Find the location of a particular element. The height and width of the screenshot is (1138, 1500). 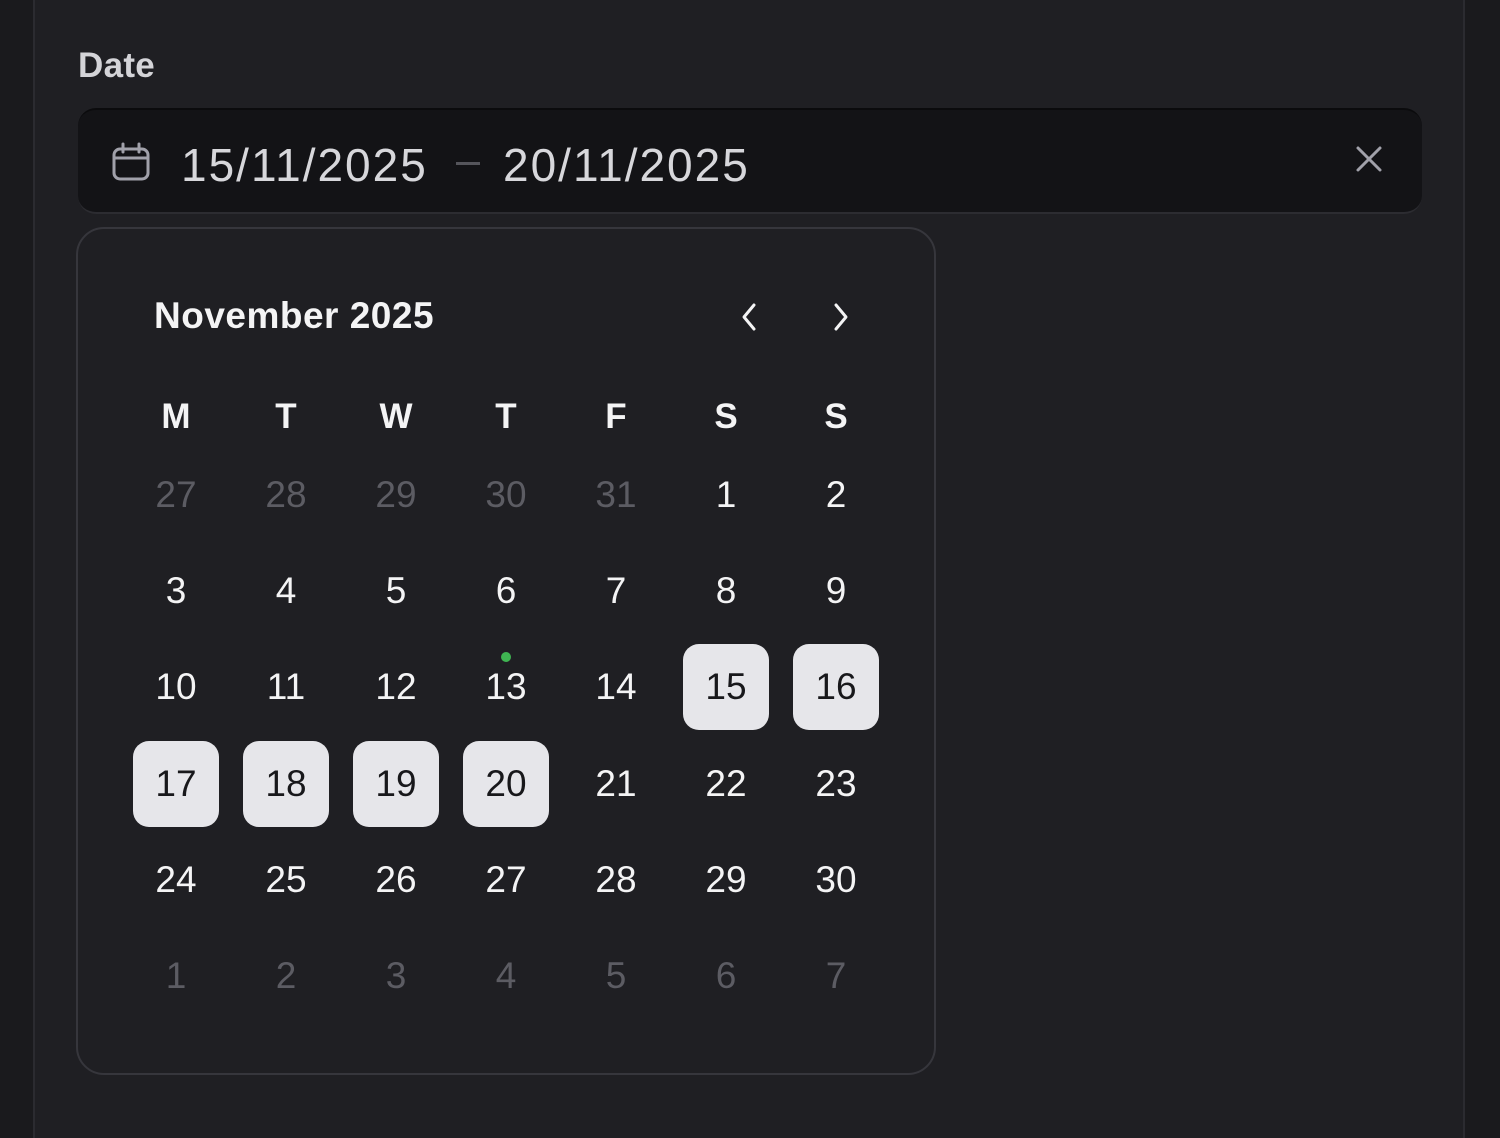

date-range-input: 15/11/2025 20/11/2025 is located at coordinates (750, 161).